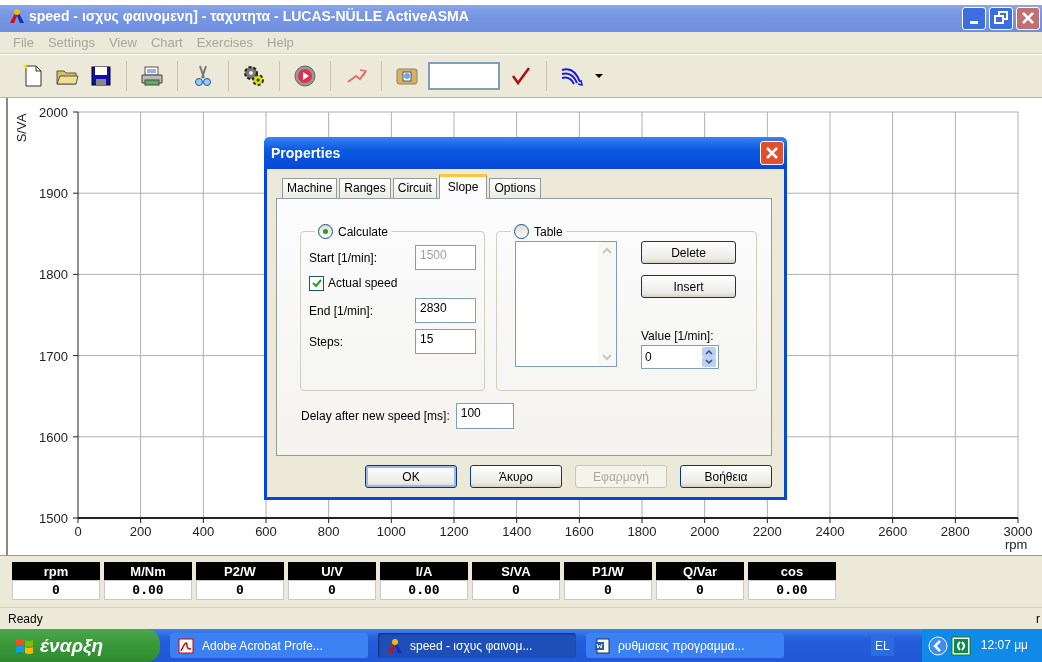 The height and width of the screenshot is (662, 1042). I want to click on meter-label: cos, so click(792, 571).